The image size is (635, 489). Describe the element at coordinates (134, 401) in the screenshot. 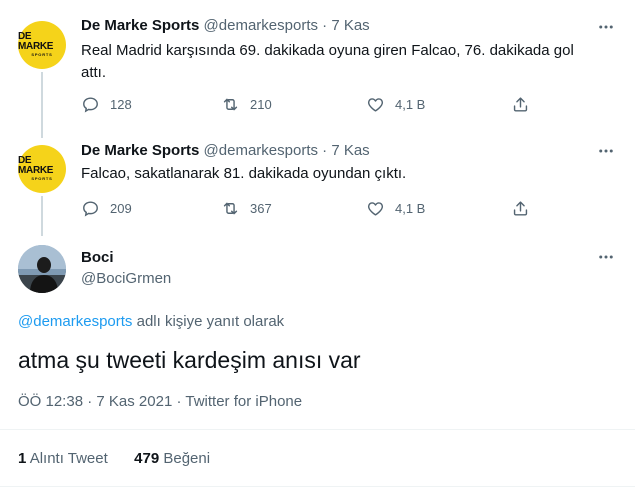

I see `tweet-date: 7 Kas 2021` at that location.